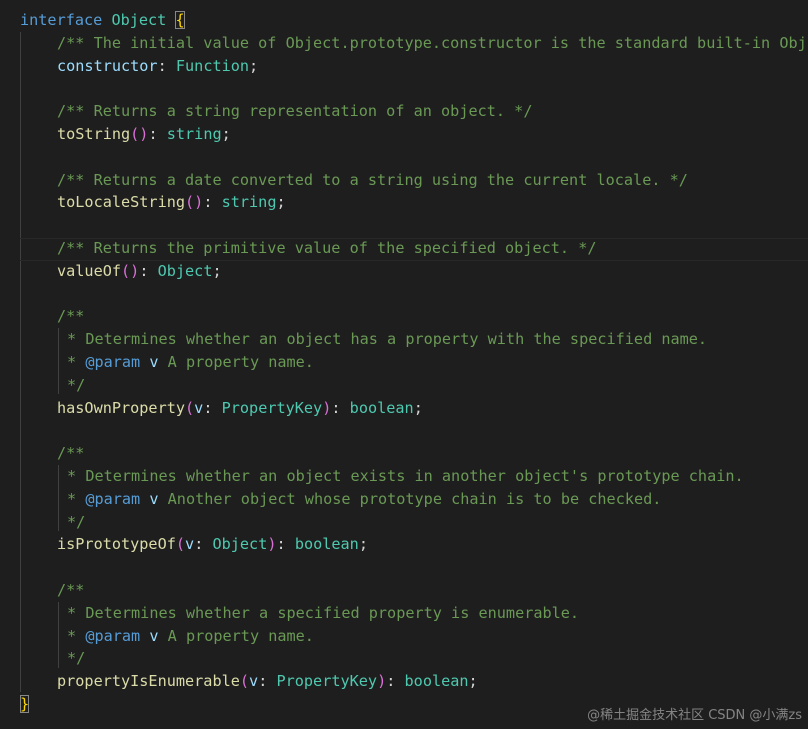 The width and height of the screenshot is (808, 729). What do you see at coordinates (139, 270) in the screenshot?
I see `code-line: valueOf(): Object;` at bounding box center [139, 270].